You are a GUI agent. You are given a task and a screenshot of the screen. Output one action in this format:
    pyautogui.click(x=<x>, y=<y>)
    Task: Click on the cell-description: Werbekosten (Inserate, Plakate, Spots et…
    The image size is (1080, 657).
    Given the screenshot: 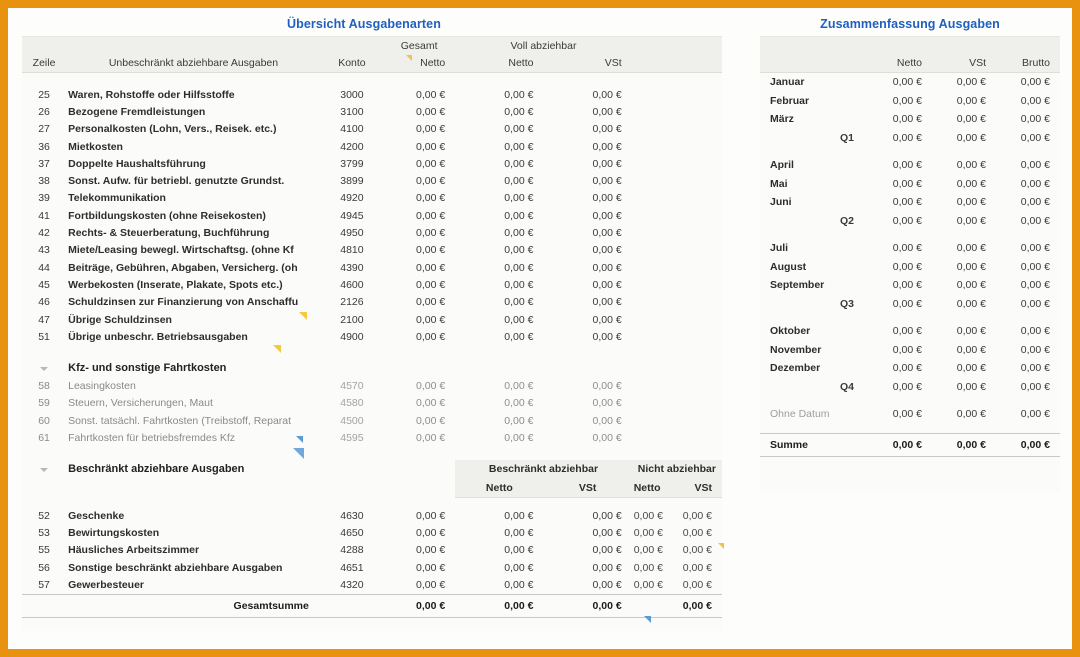 What is the action you would take?
    pyautogui.click(x=175, y=284)
    